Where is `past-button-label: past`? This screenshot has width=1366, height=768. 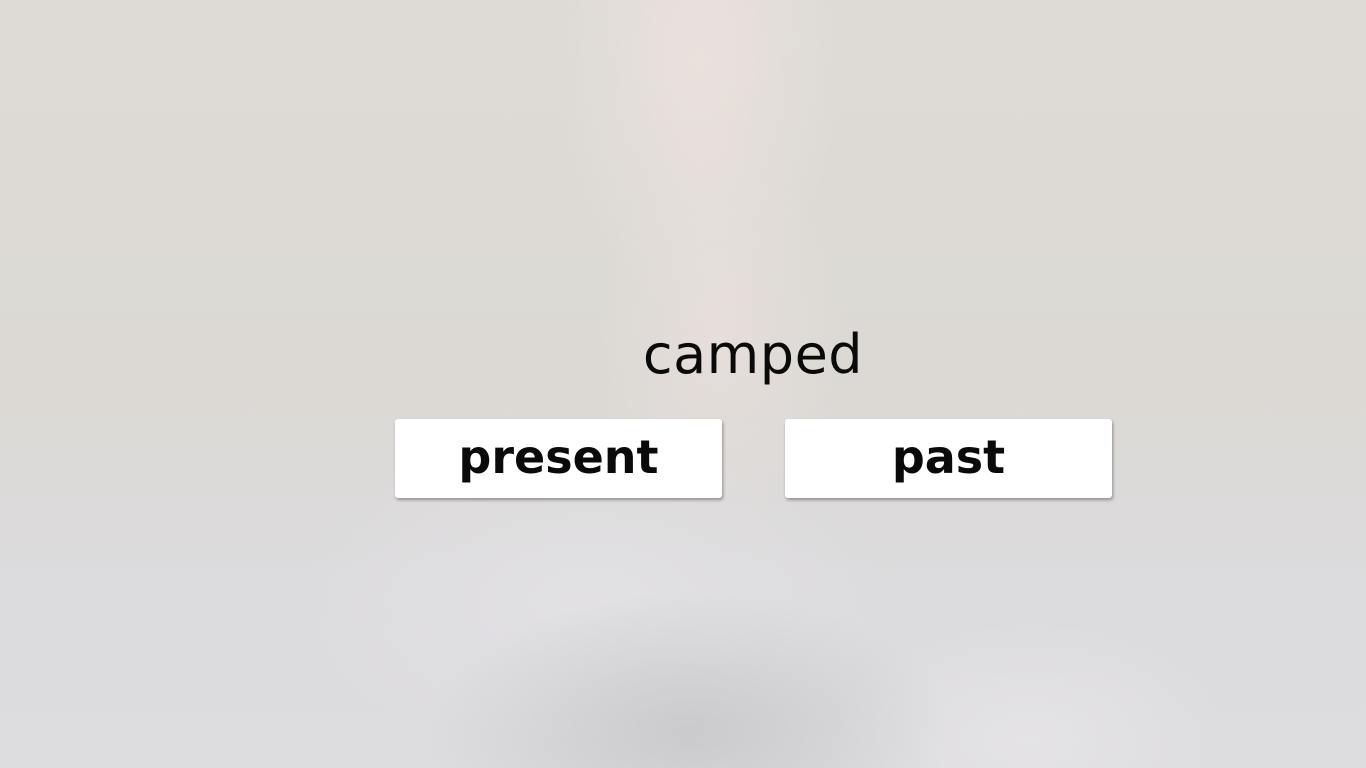 past-button-label: past is located at coordinates (948, 456).